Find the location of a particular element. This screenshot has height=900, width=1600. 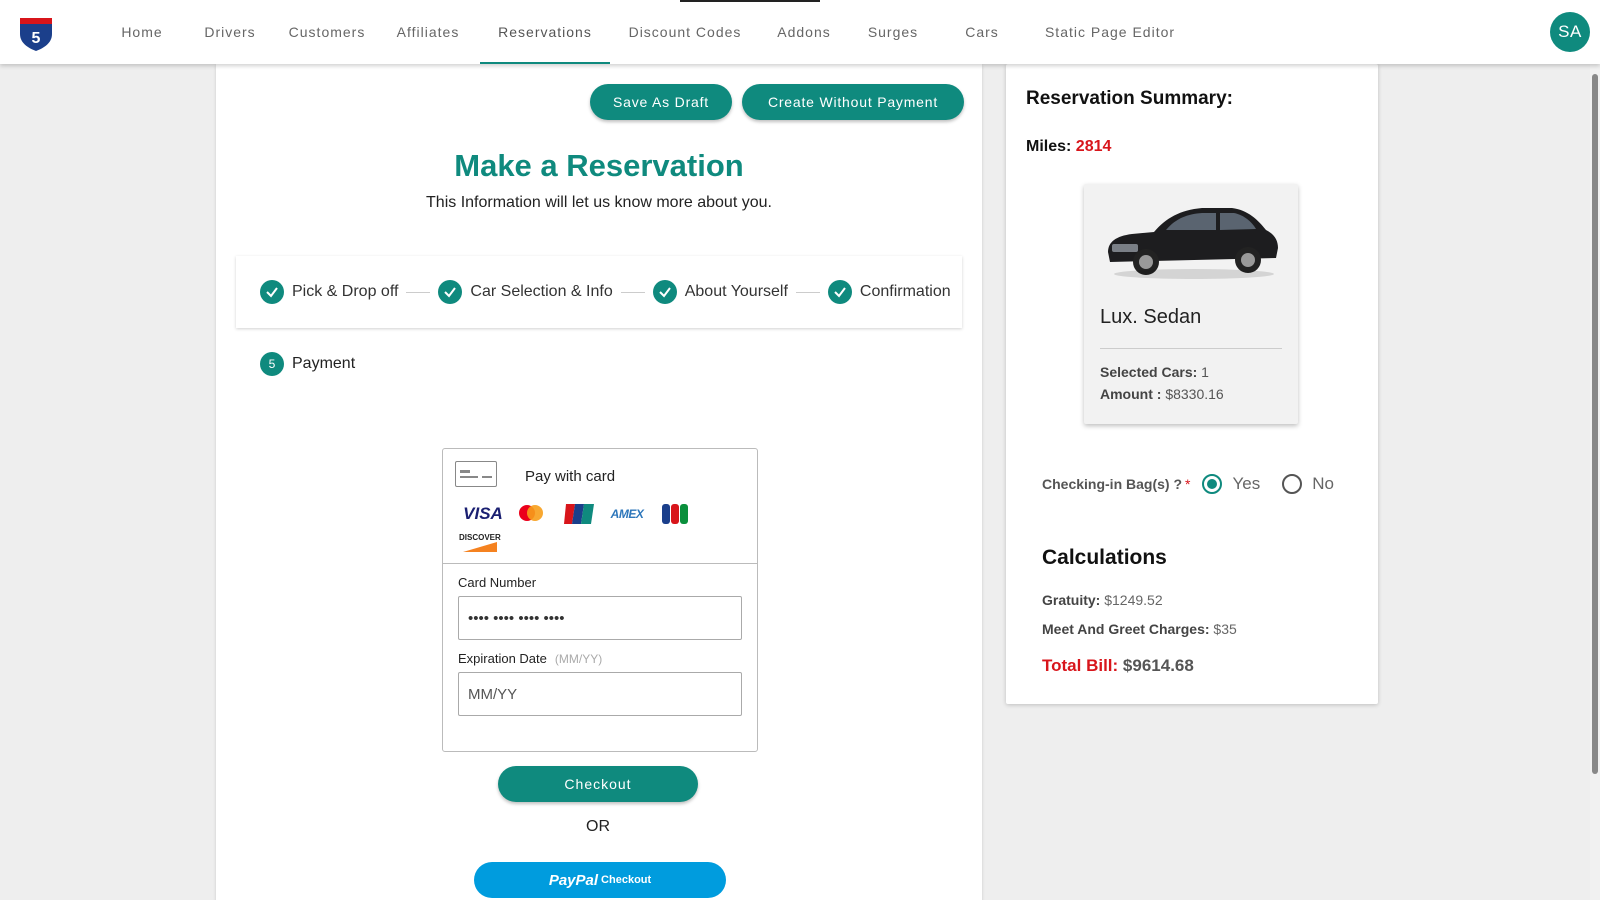

nav-drivers: Drivers is located at coordinates (230, 32).